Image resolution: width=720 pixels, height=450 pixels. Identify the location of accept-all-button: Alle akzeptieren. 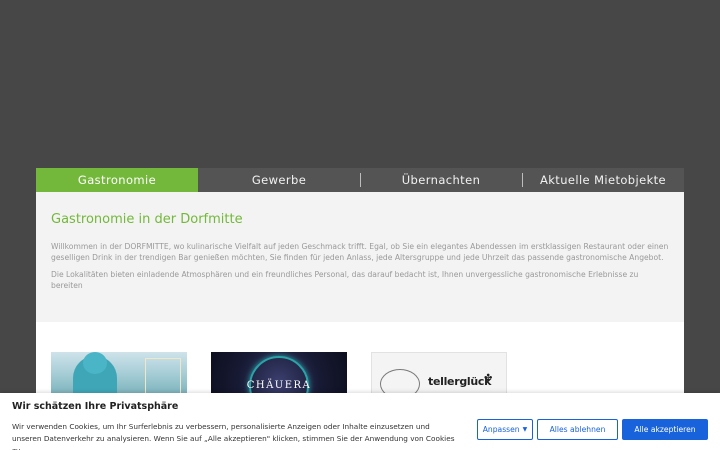
(665, 429).